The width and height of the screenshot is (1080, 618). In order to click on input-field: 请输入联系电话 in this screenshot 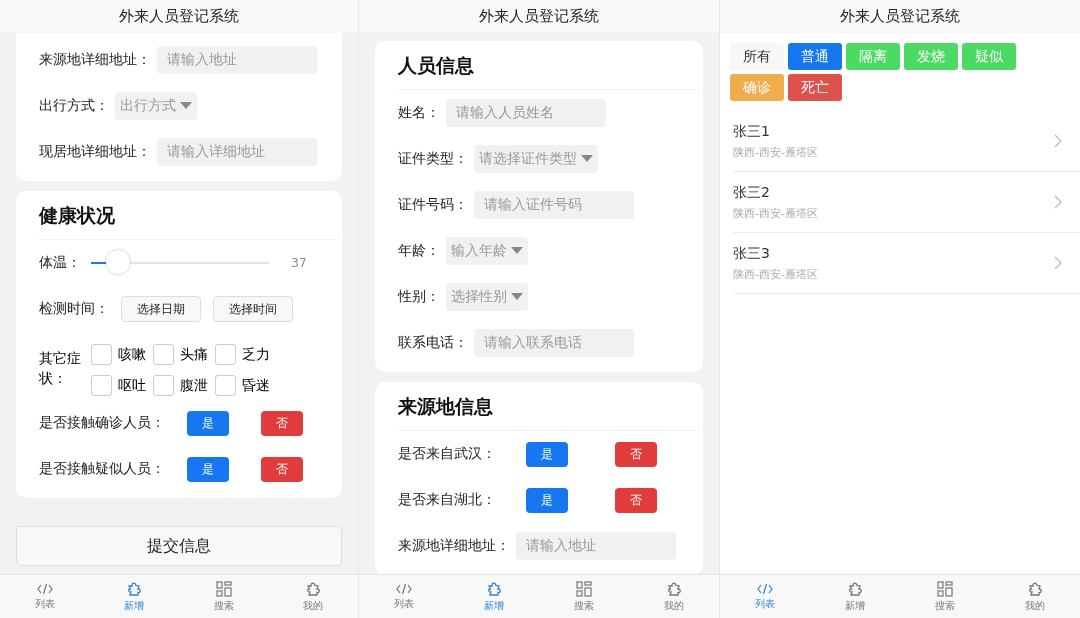, I will do `click(554, 343)`.